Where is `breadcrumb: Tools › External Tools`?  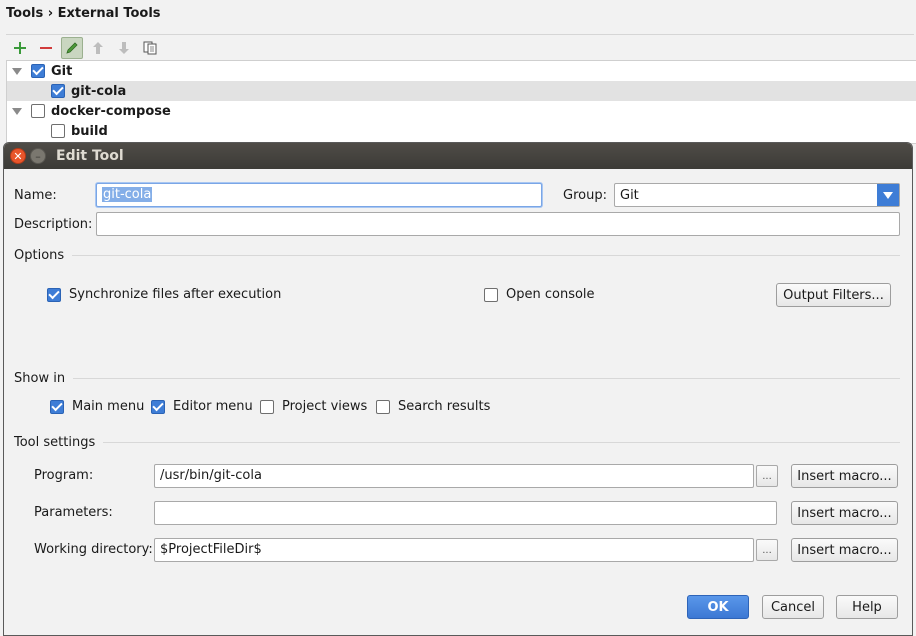
breadcrumb: Tools › External Tools is located at coordinates (83, 13).